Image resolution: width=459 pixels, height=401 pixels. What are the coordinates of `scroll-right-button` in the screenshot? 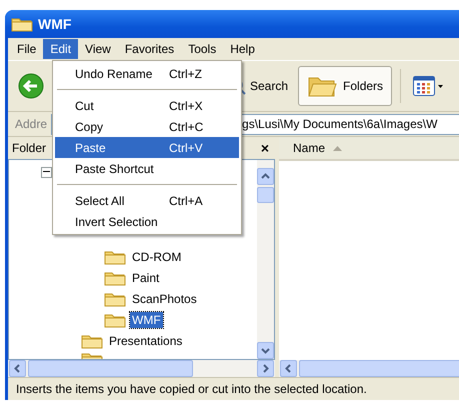 It's located at (265, 368).